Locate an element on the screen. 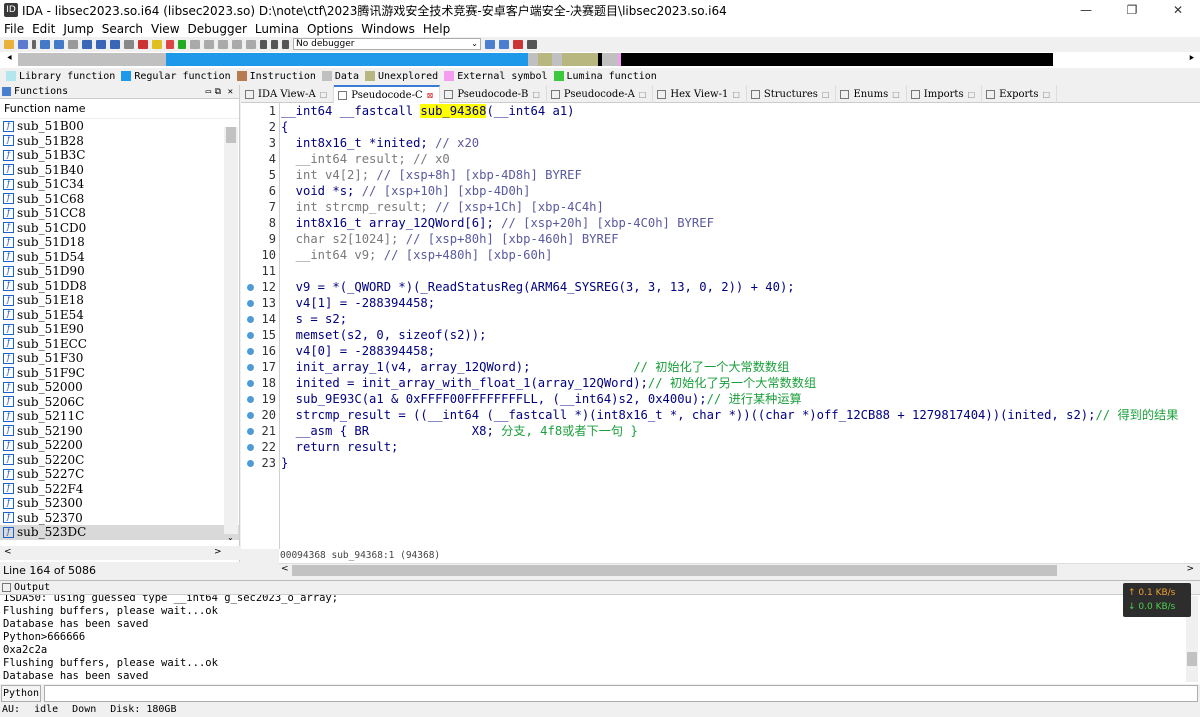 Image resolution: width=1200 pixels, height=717 pixels. code-icon is located at coordinates (129, 44).